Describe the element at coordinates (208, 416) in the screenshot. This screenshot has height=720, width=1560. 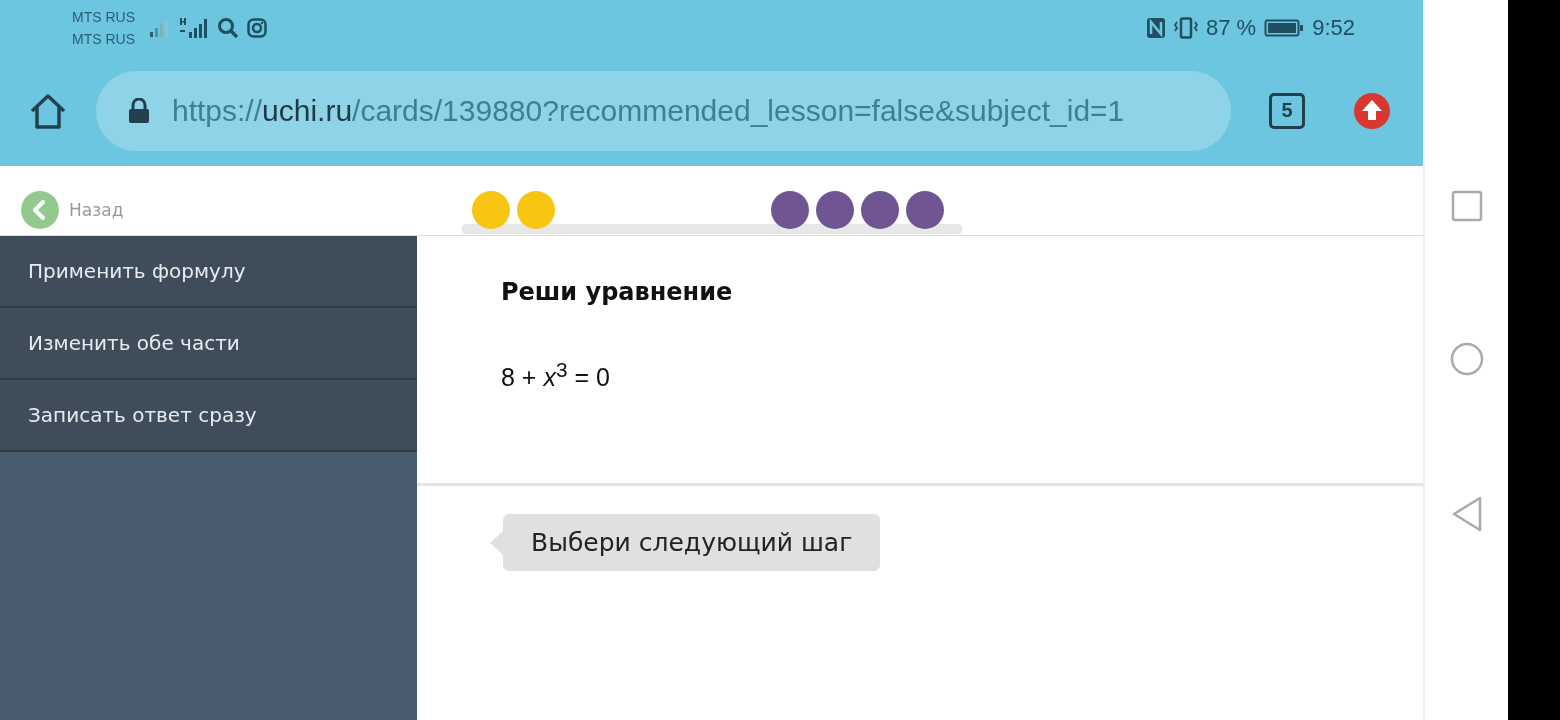
I see `step-option: Записать ответ сразу` at that location.